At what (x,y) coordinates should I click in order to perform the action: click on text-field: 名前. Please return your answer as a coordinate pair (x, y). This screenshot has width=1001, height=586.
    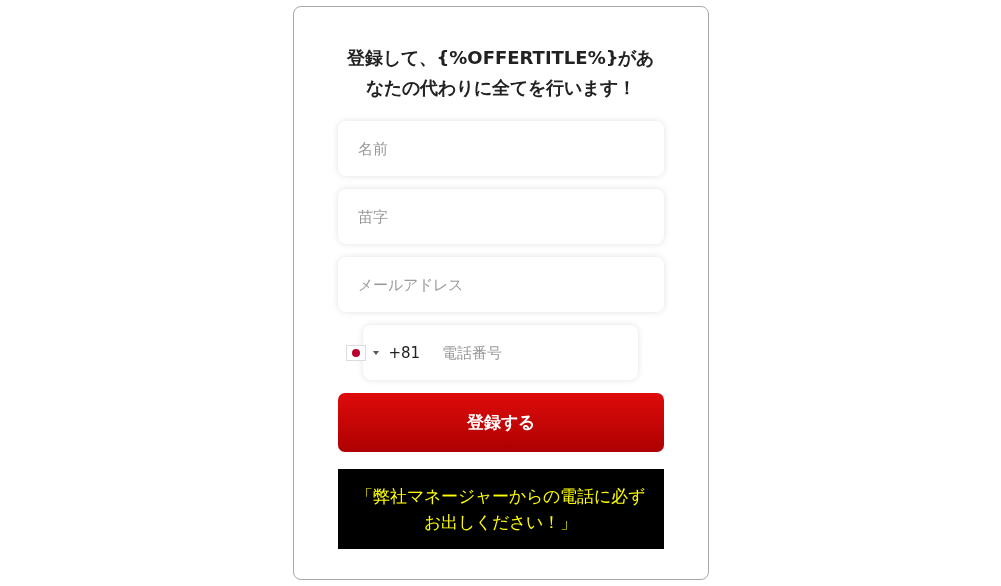
    Looking at the image, I should click on (500, 148).